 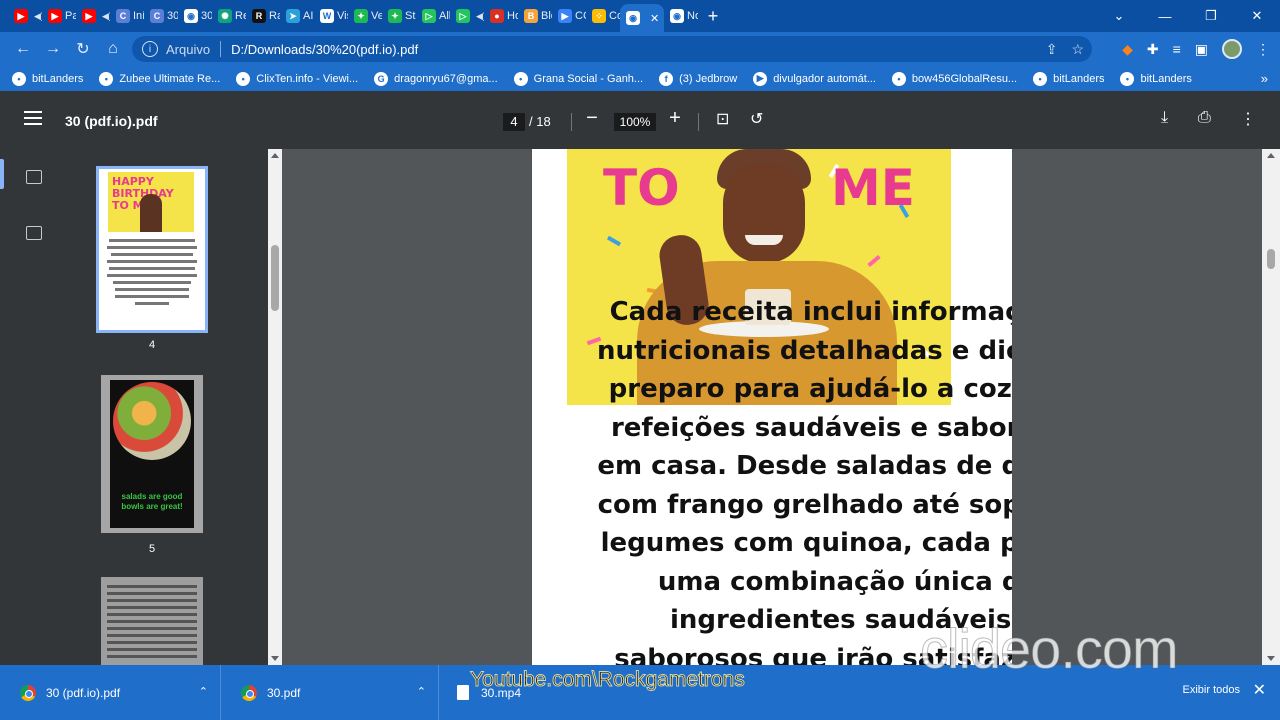 I want to click on hero-word-to: TO, so click(x=641, y=188).